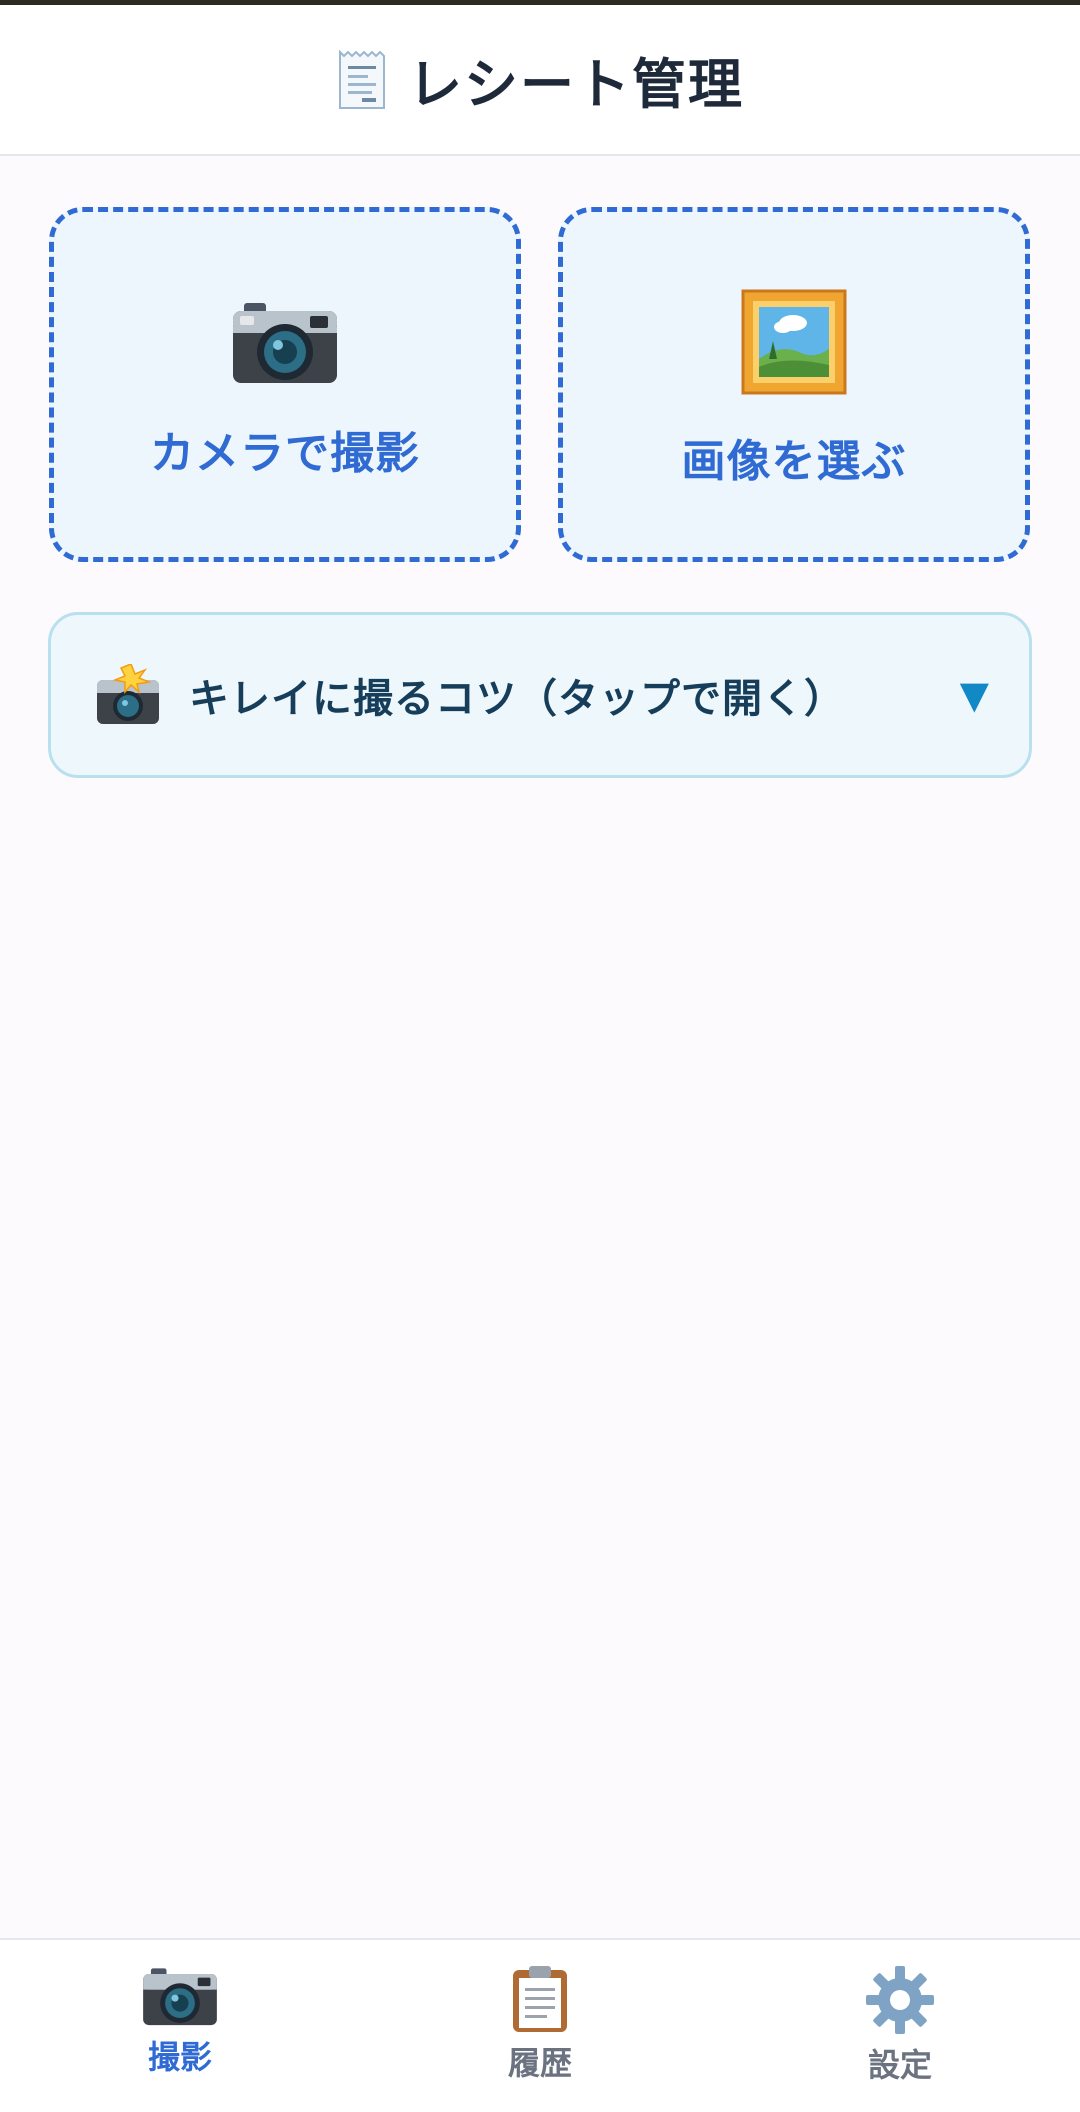 Image resolution: width=1080 pixels, height=2112 pixels. Describe the element at coordinates (128, 695) in the screenshot. I see `camera-flash-icon` at that location.